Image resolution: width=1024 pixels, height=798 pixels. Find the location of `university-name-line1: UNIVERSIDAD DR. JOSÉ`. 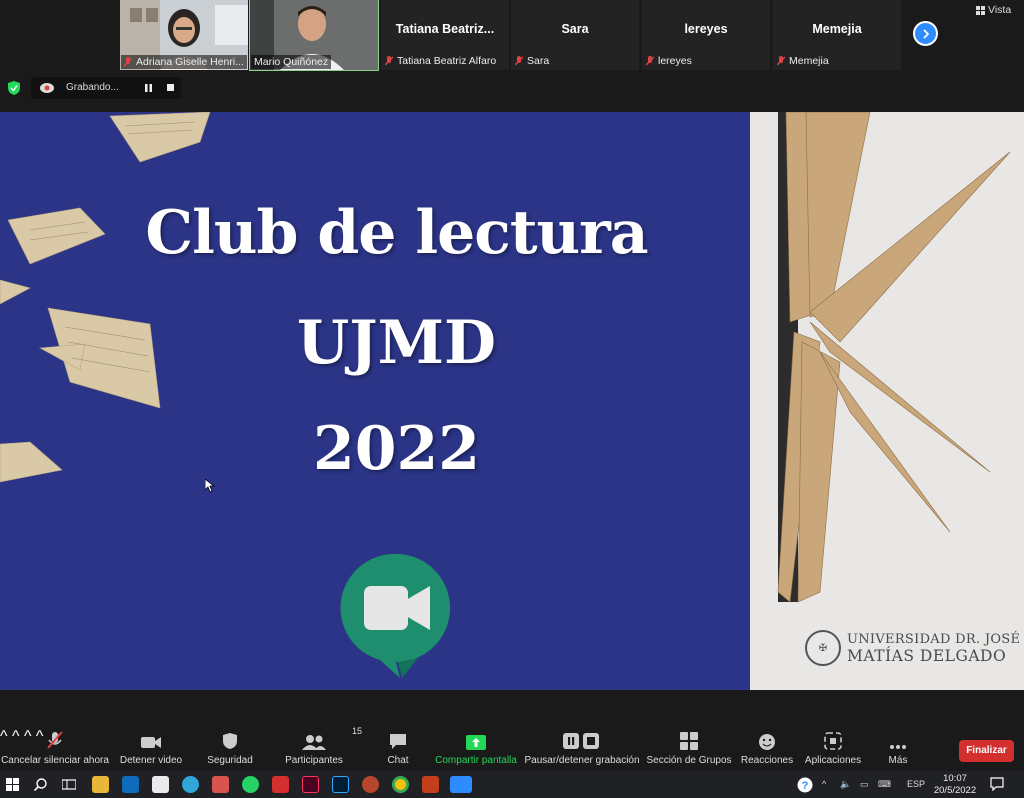

university-name-line1: UNIVERSIDAD DR. JOSÉ is located at coordinates (934, 639).